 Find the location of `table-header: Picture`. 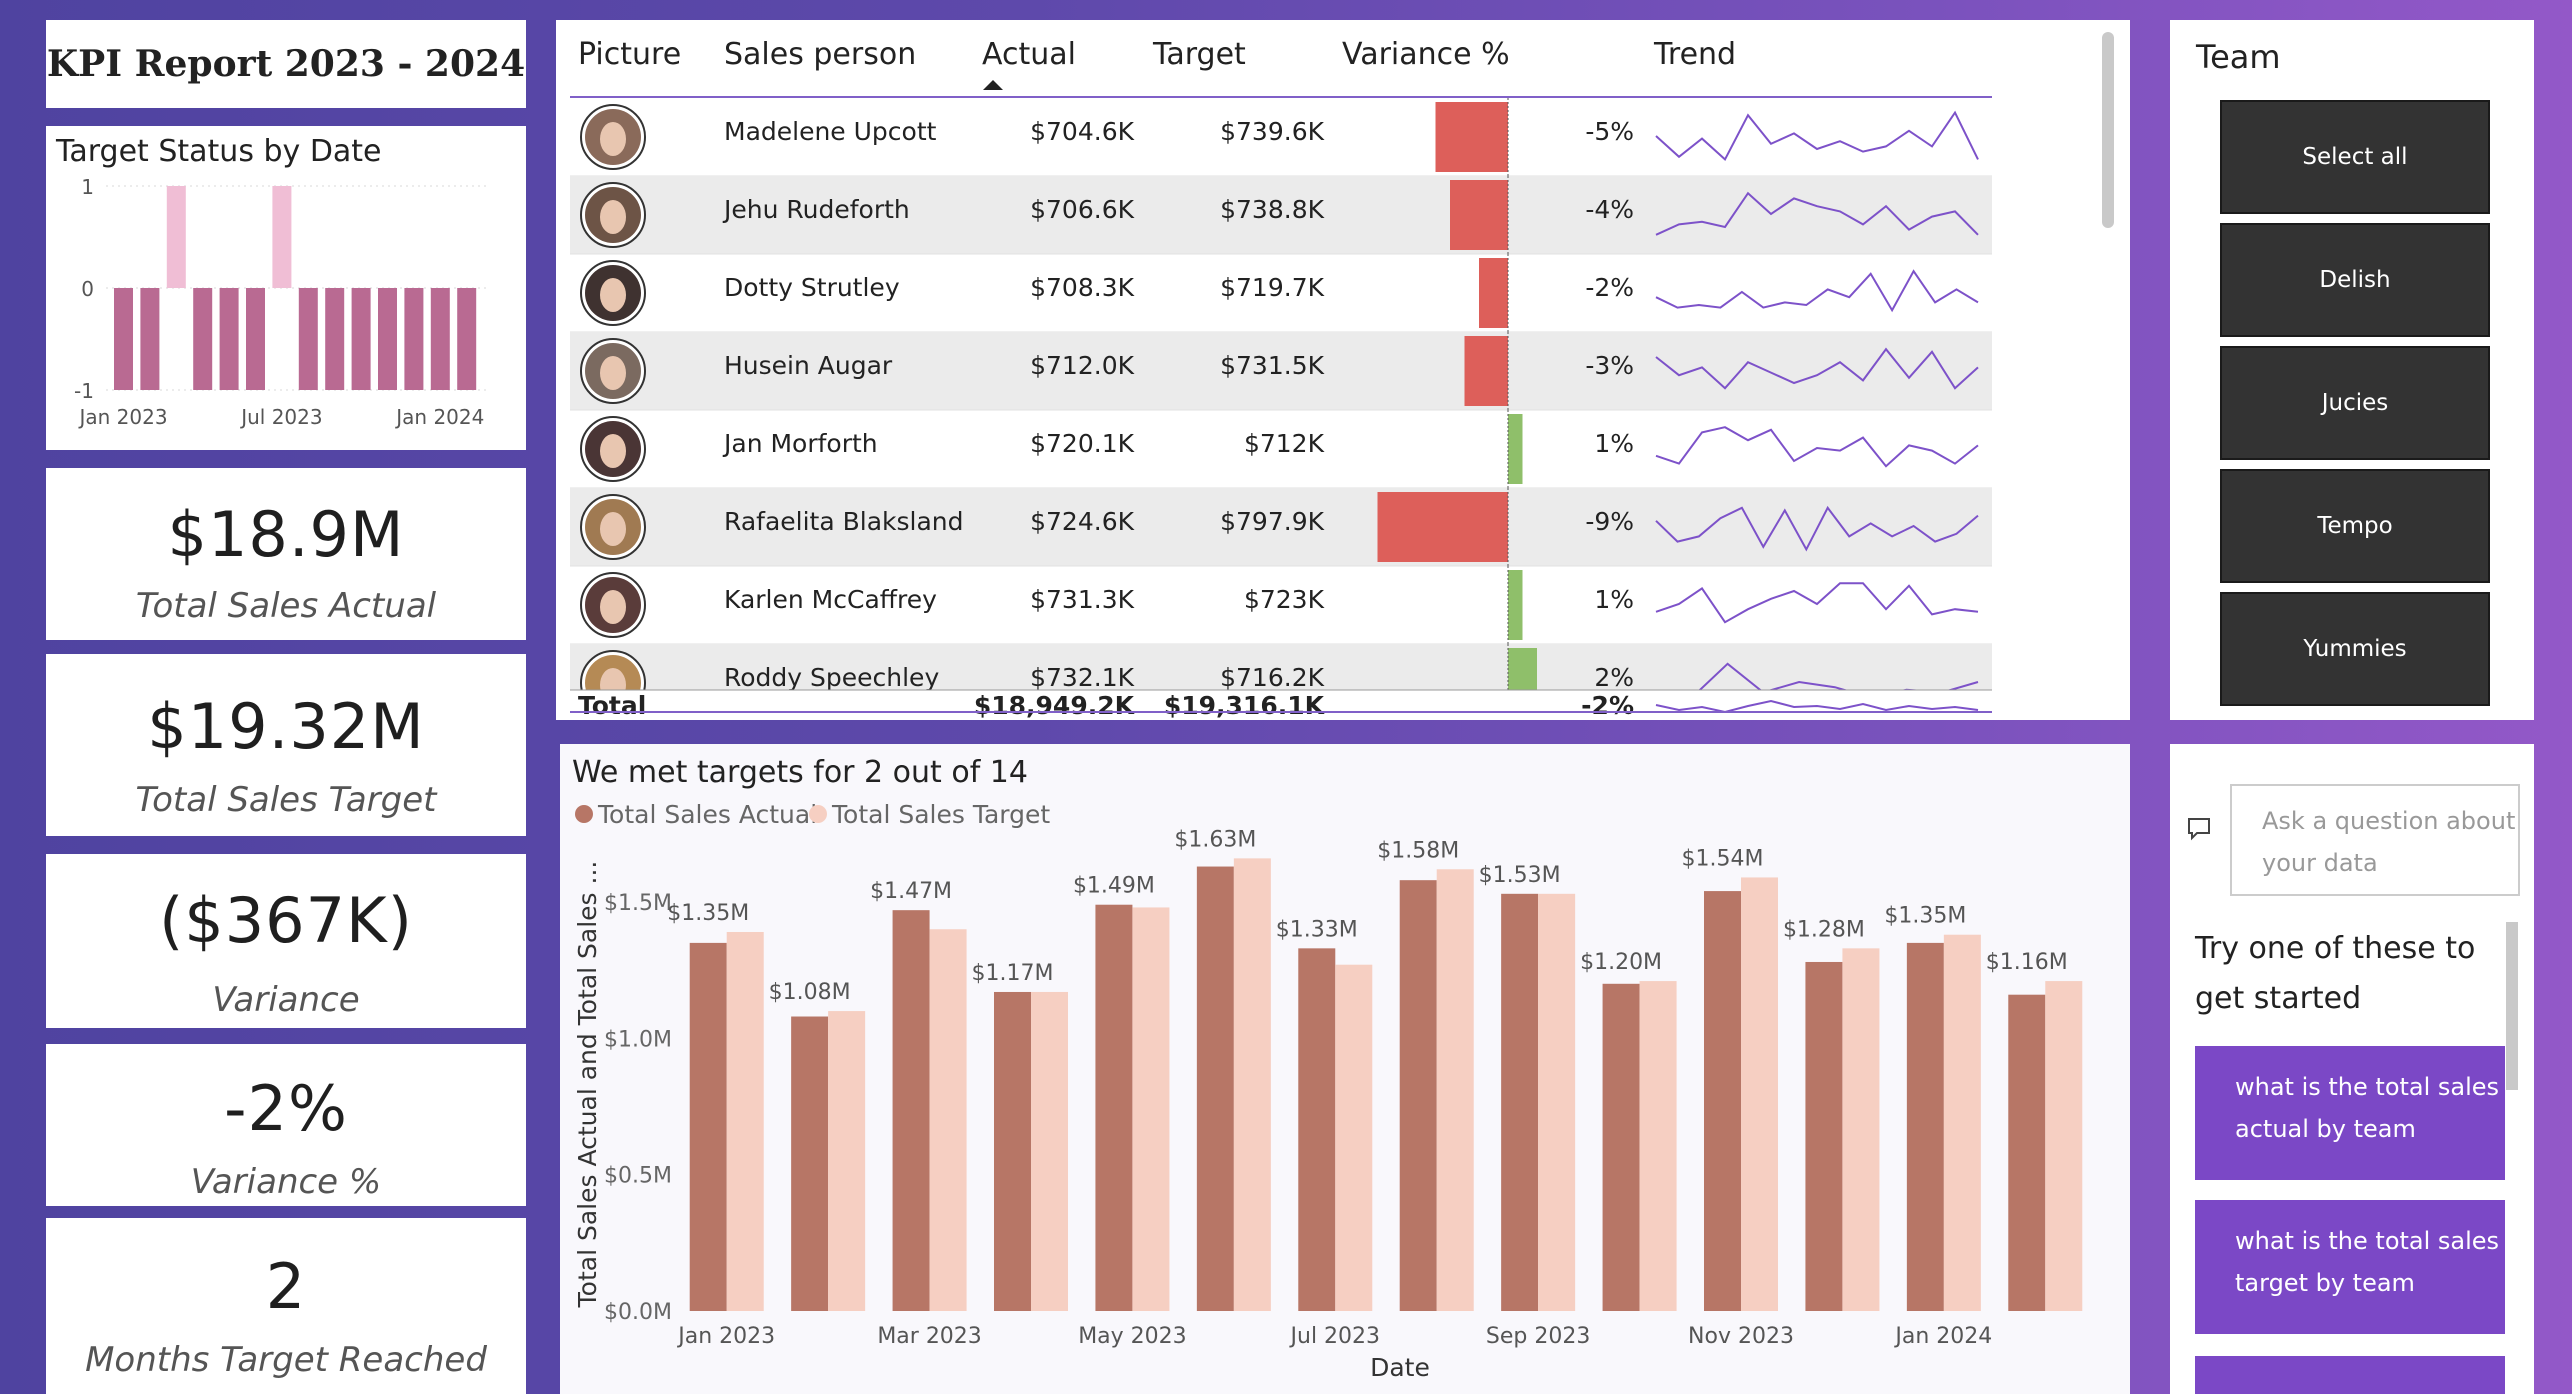

table-header: Picture is located at coordinates (629, 54).